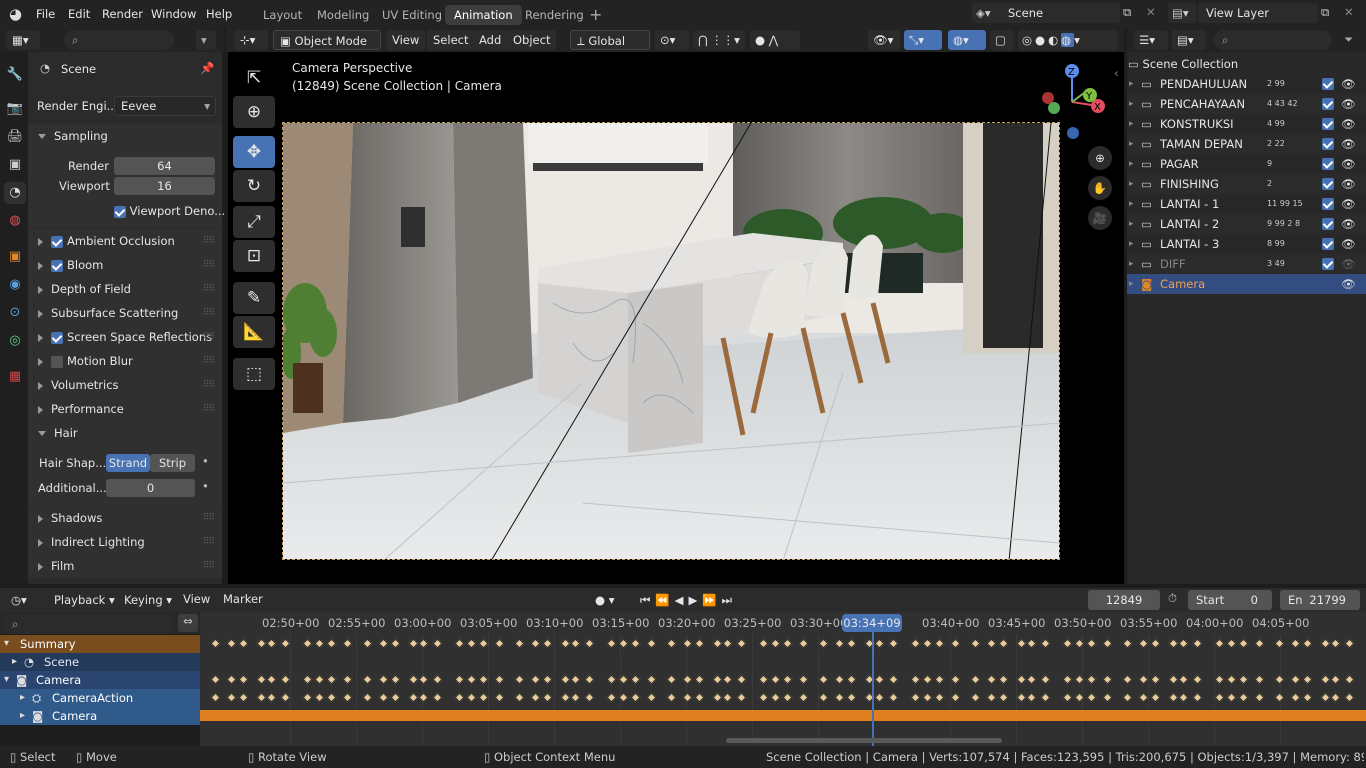 This screenshot has width=1366, height=768. I want to click on properties-search-input: ⌕, so click(119, 40).